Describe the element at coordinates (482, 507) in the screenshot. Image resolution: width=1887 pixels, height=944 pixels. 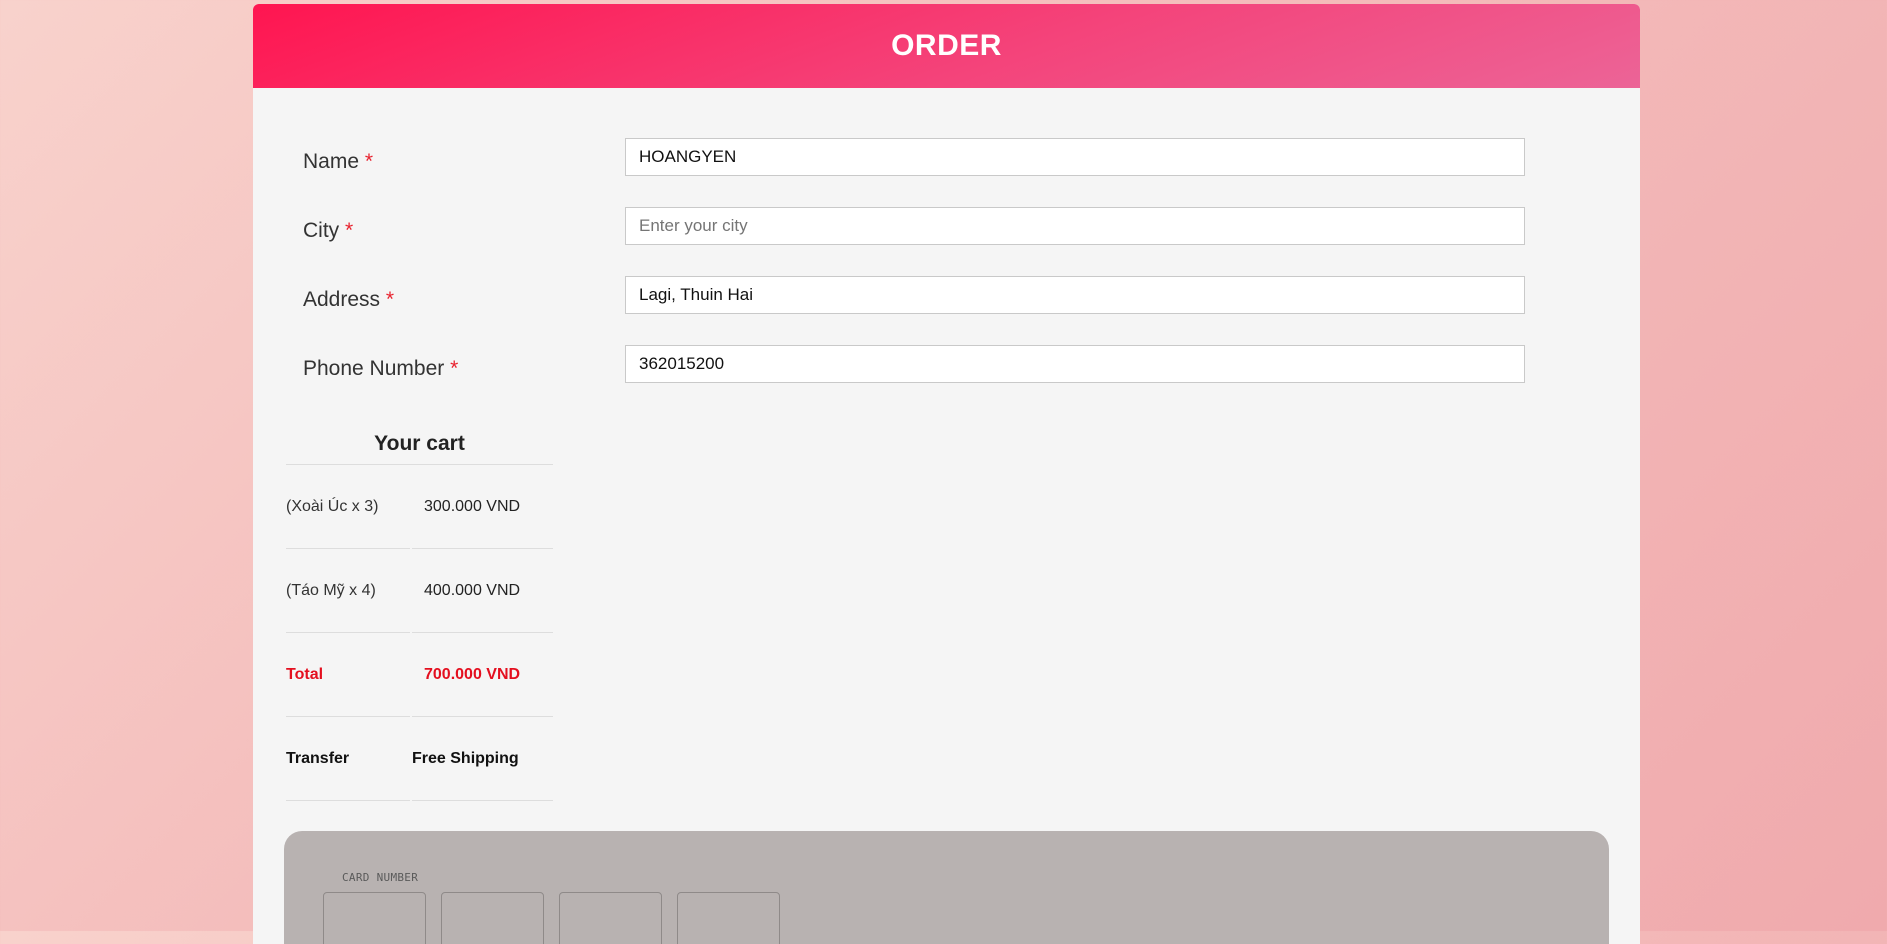
I see `cart-item-price: 300.000 VND` at that location.